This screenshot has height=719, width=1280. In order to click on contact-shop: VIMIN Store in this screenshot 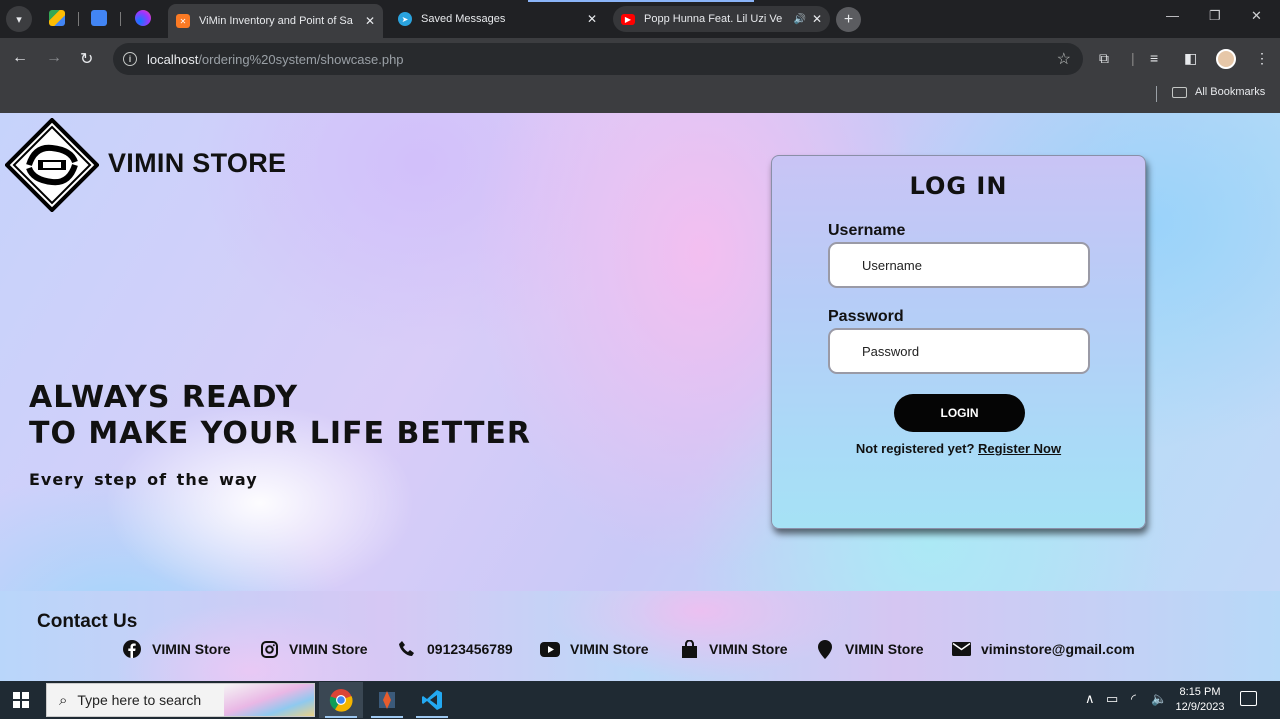, I will do `click(733, 649)`.